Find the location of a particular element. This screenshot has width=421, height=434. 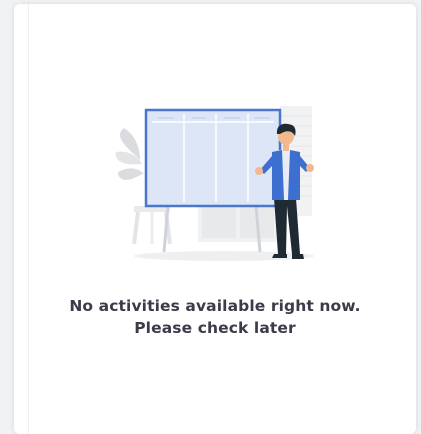

card-divider is located at coordinates (28, 219).